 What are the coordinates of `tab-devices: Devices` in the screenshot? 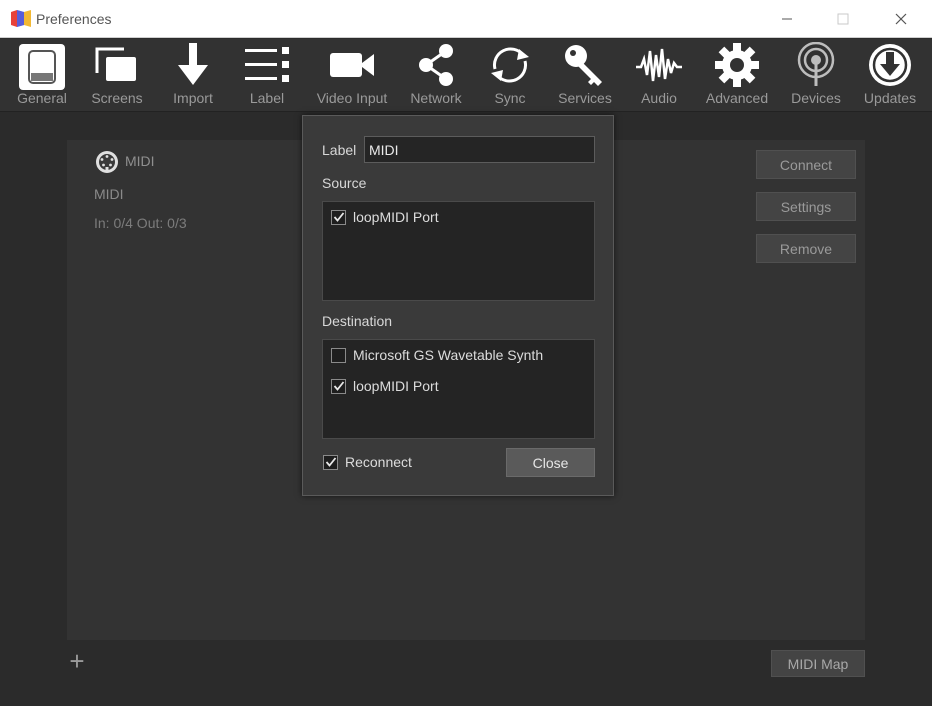 It's located at (816, 75).